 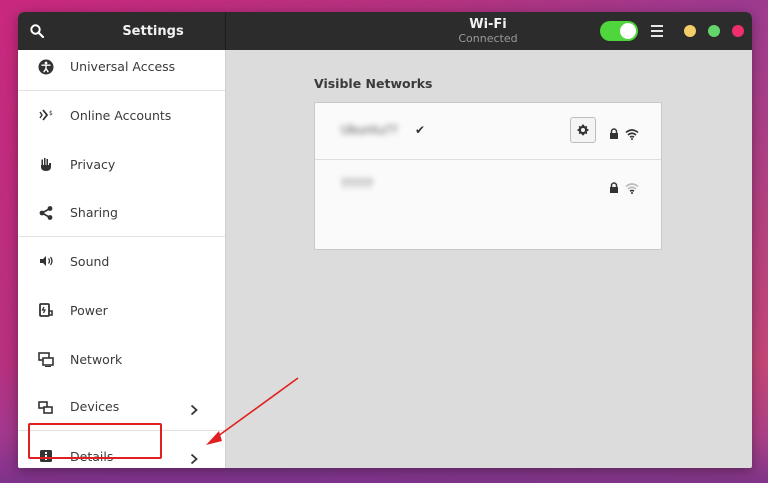 I want to click on sidebar-item-online-accounts: $ Online Accounts, so click(x=121, y=115).